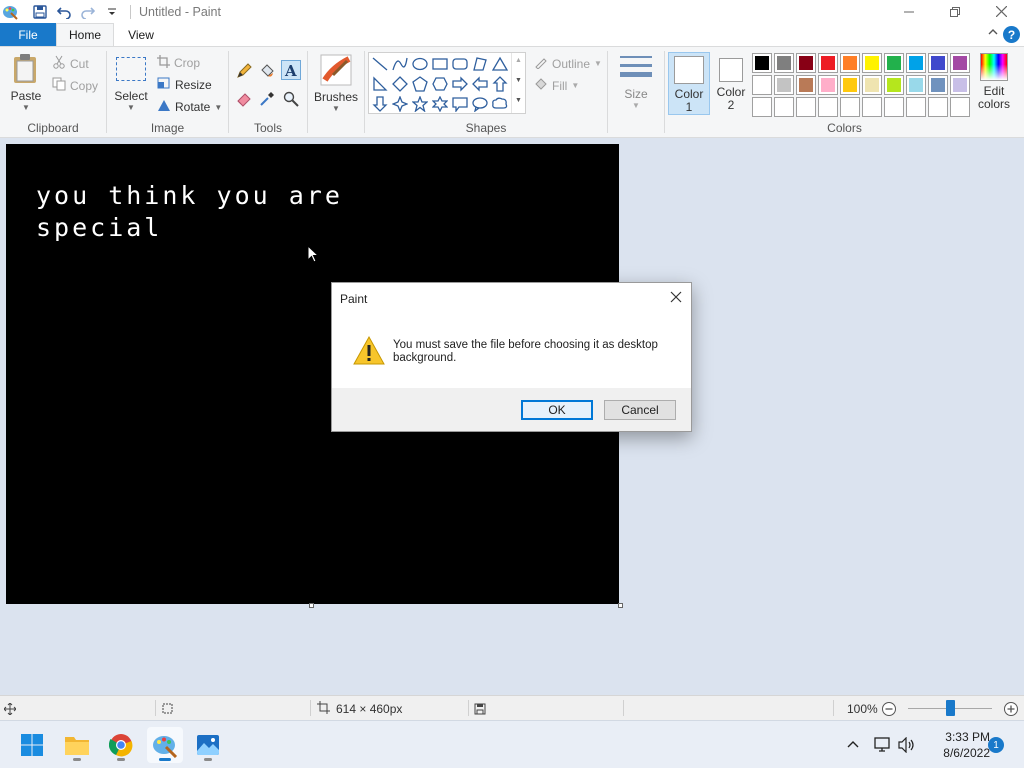  I want to click on copy-button: Copy, so click(75, 85).